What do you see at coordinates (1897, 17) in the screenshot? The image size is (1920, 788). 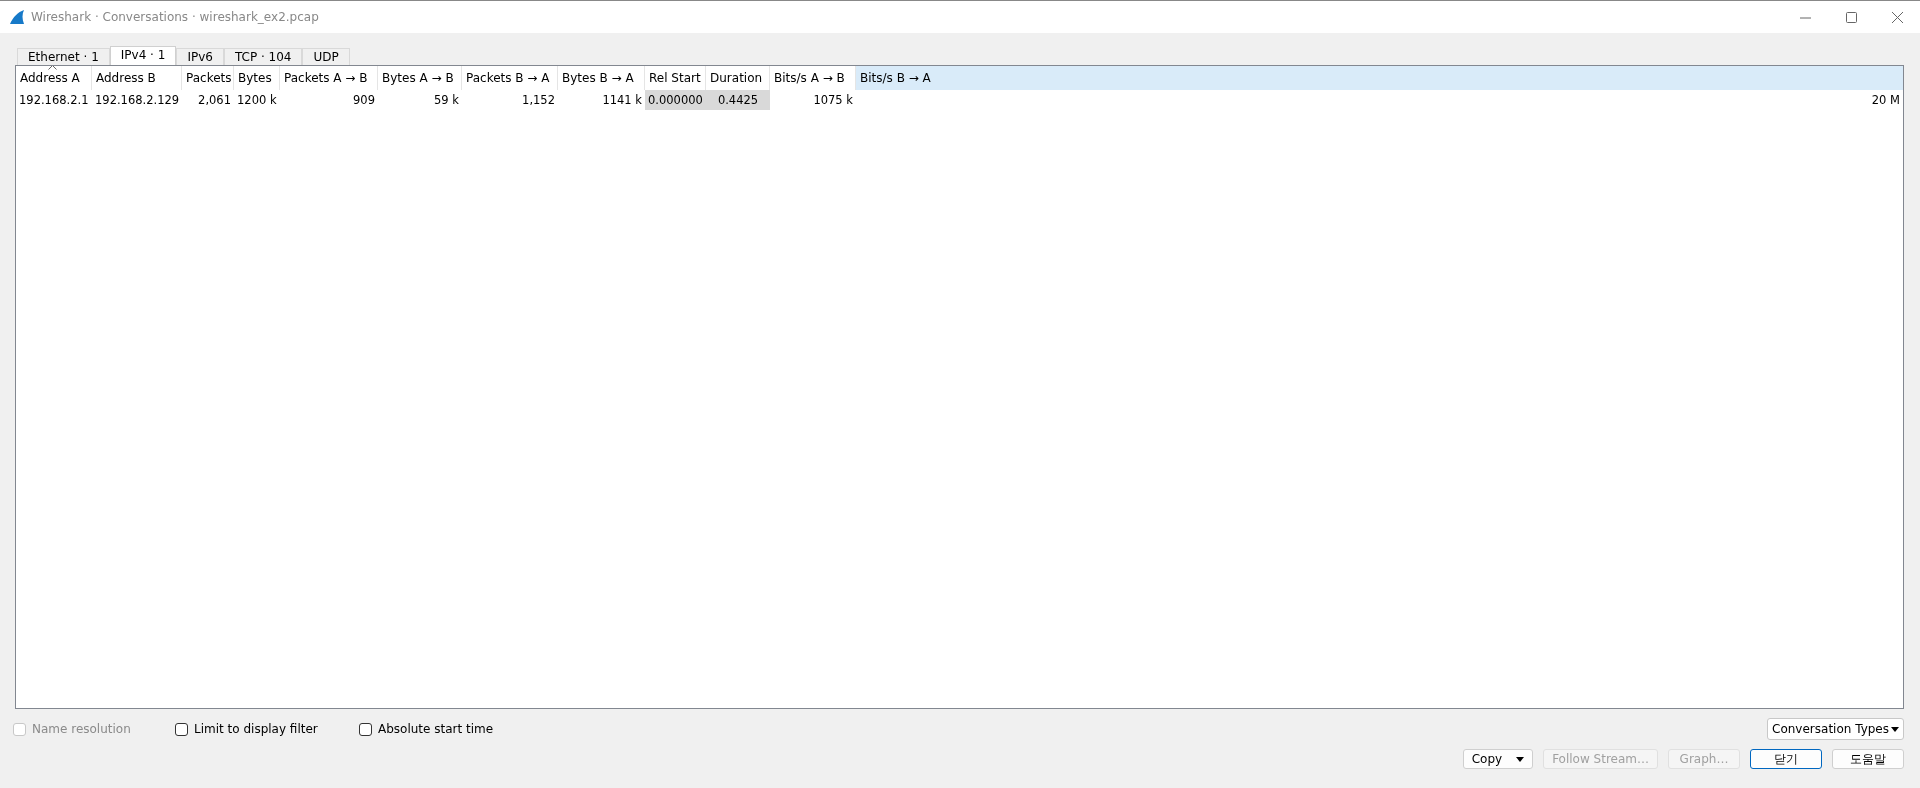 I see `close-icon` at bounding box center [1897, 17].